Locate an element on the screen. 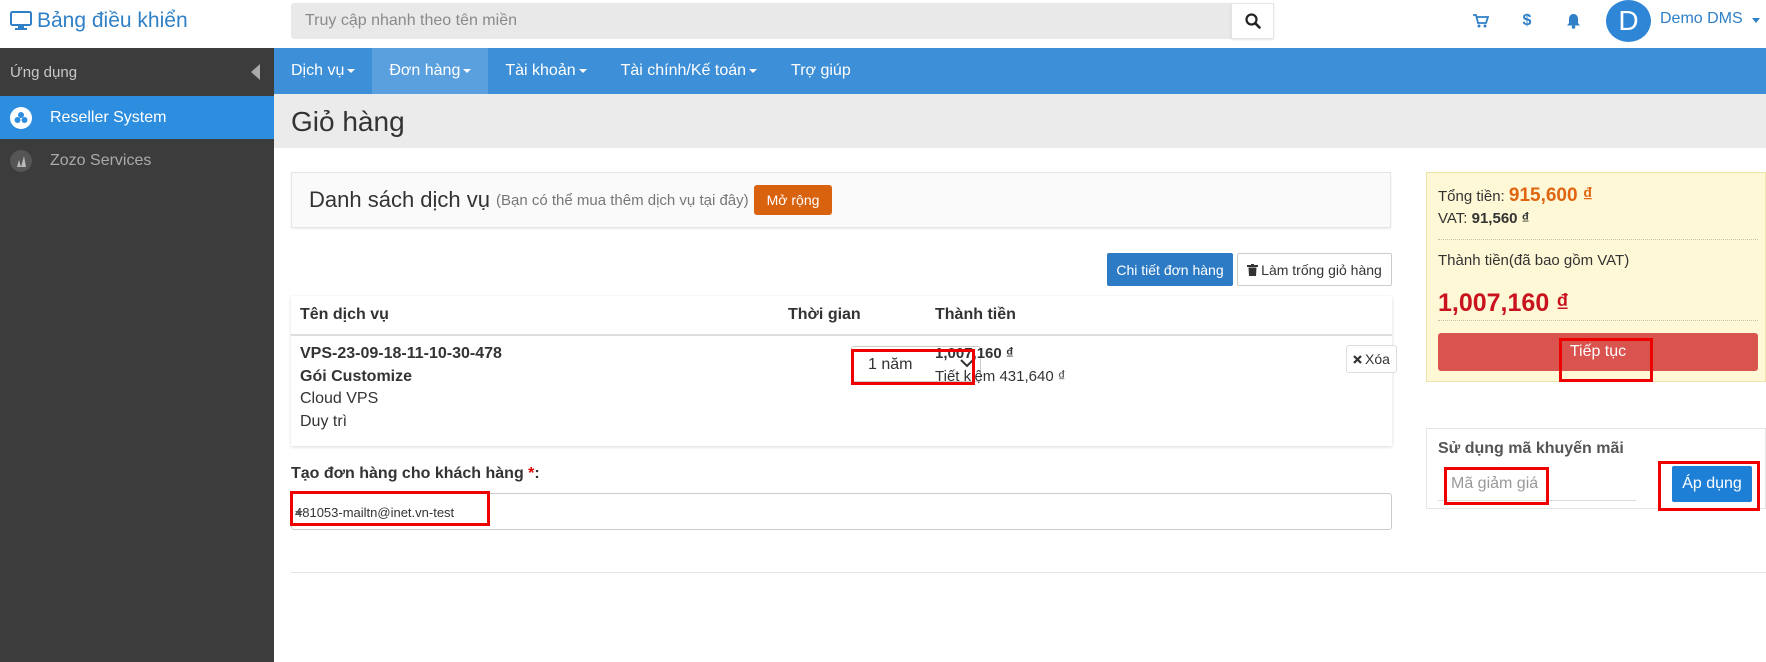 The height and width of the screenshot is (662, 1766). promo-panel: Sử dụng mã khuyến mãi Áp dụng is located at coordinates (1596, 468).